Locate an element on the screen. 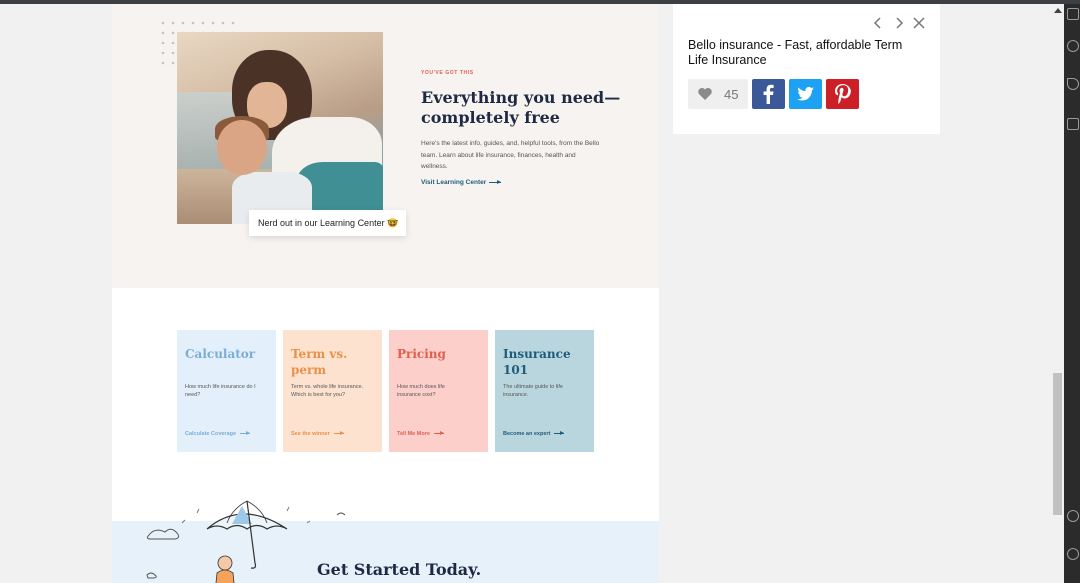 This screenshot has height=583, width=1080. card-link-label: Tell Me More is located at coordinates (413, 434).